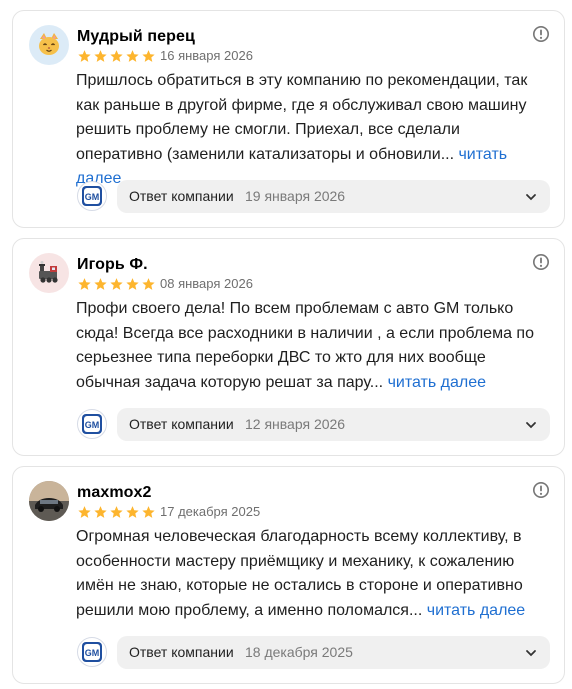 The width and height of the screenshot is (572, 689). What do you see at coordinates (295, 424) in the screenshot?
I see `company-reply-date: 12 января 2026` at bounding box center [295, 424].